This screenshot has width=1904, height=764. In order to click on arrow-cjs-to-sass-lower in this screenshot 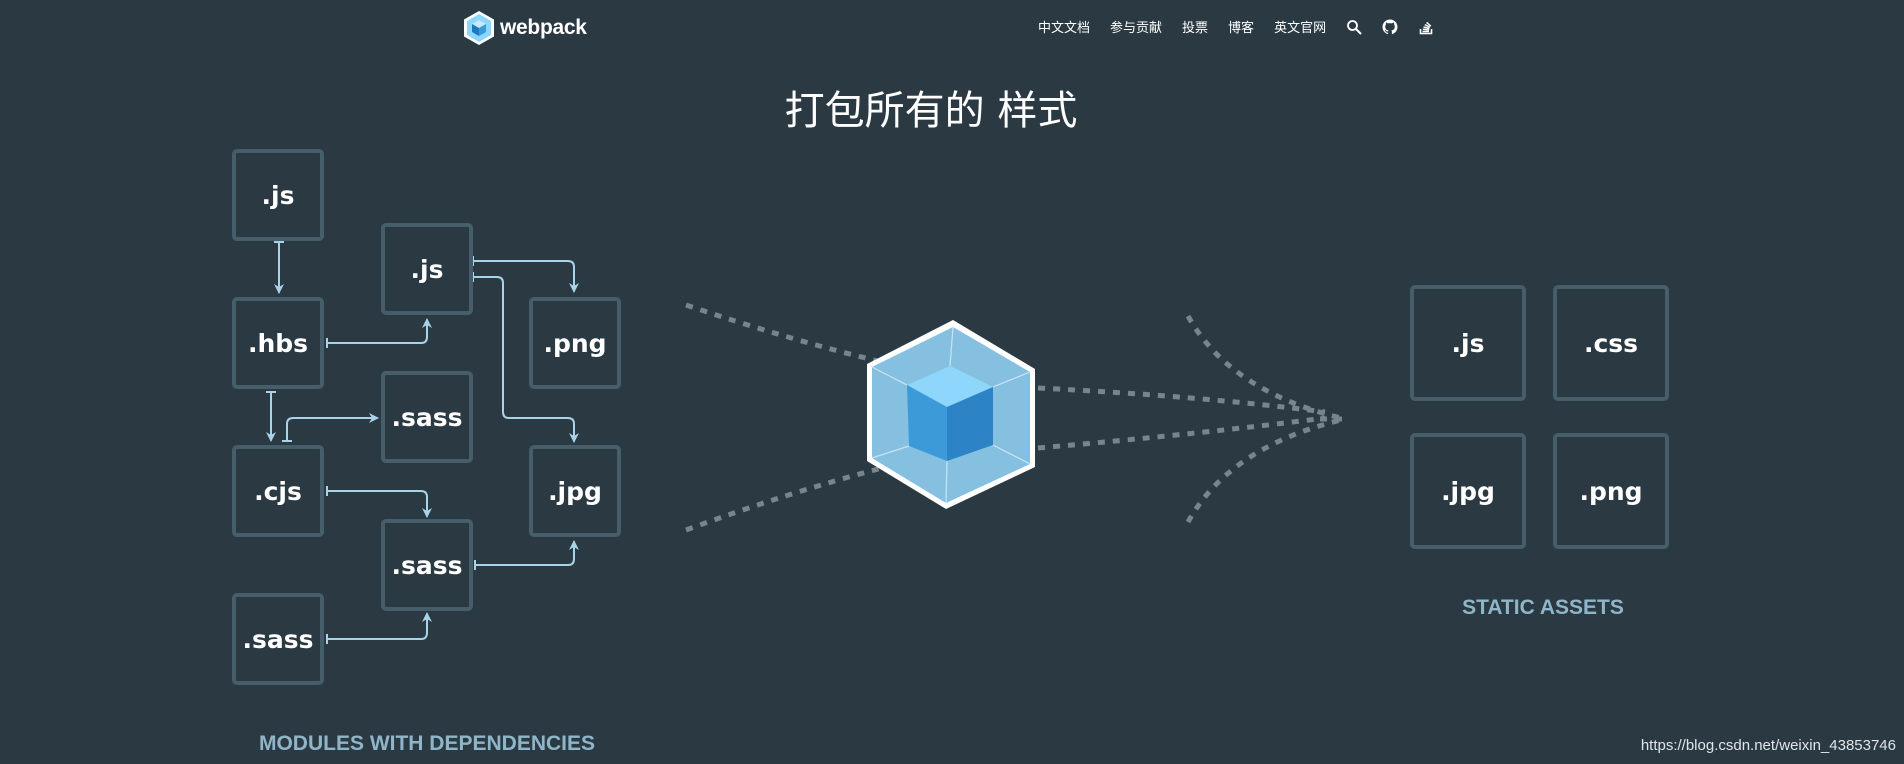, I will do `click(379, 504)`.